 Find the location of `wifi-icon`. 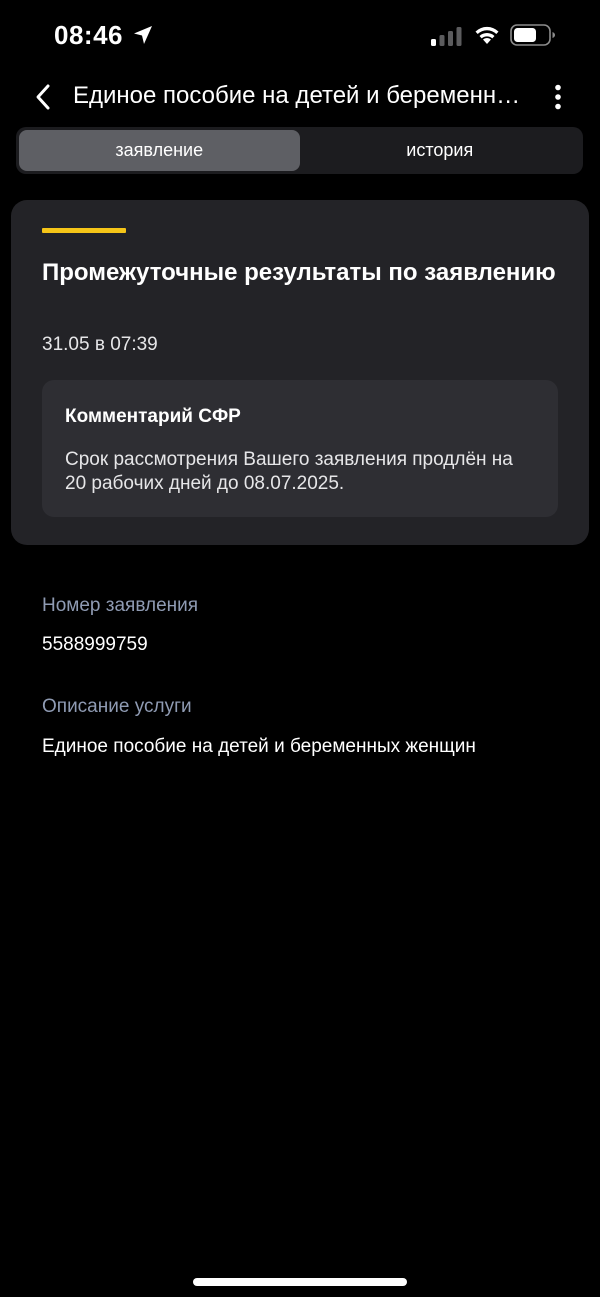

wifi-icon is located at coordinates (487, 35).